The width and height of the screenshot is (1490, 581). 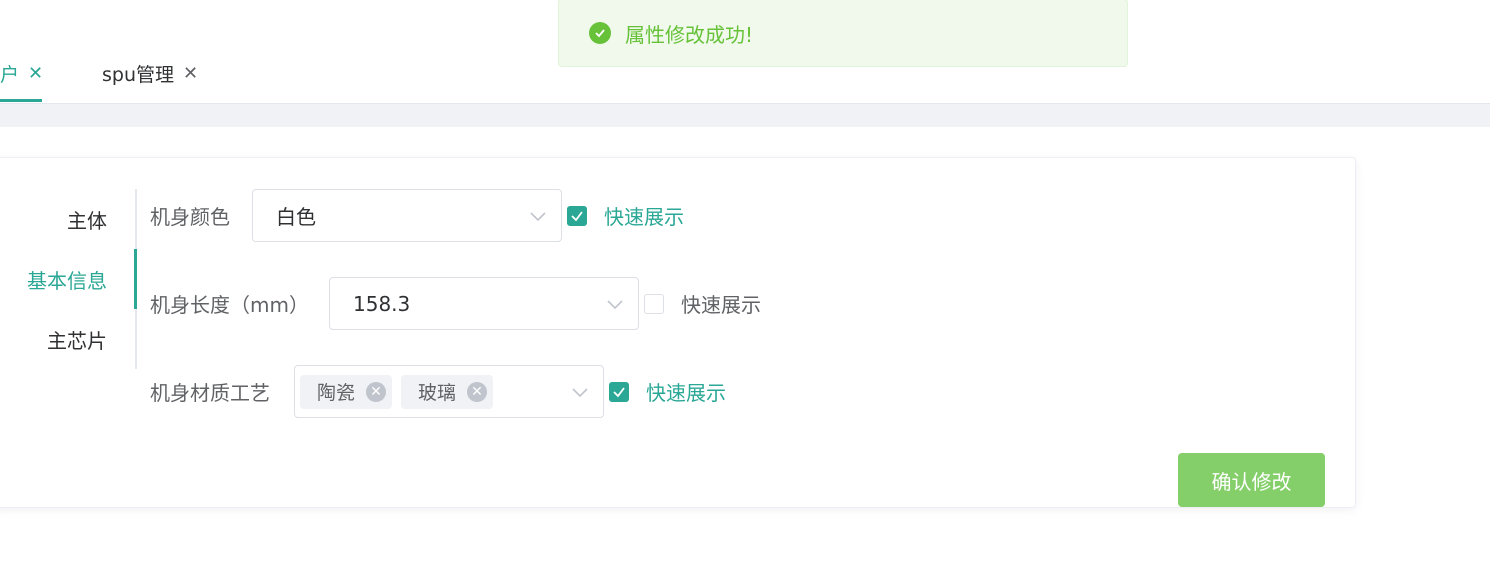 I want to click on select-value: 白色, so click(x=296, y=217).